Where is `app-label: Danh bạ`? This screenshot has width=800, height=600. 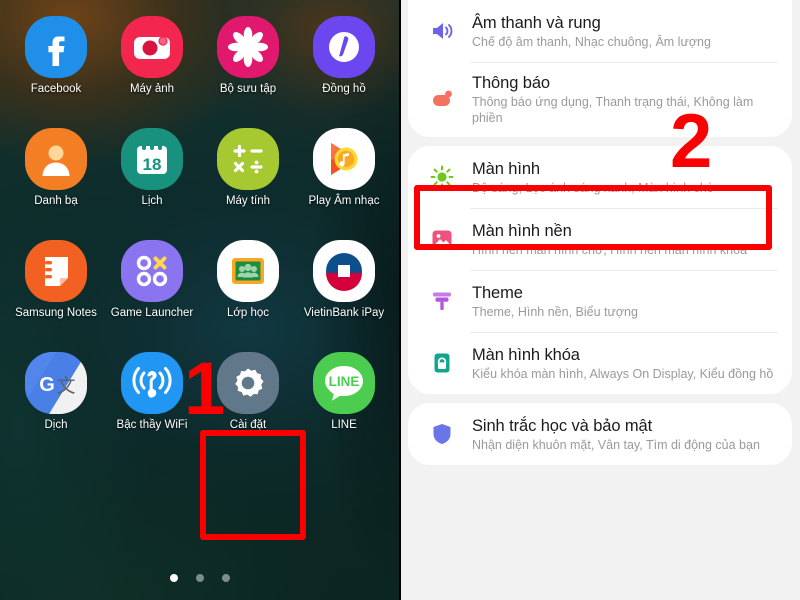
app-label: Danh bạ is located at coordinates (56, 201).